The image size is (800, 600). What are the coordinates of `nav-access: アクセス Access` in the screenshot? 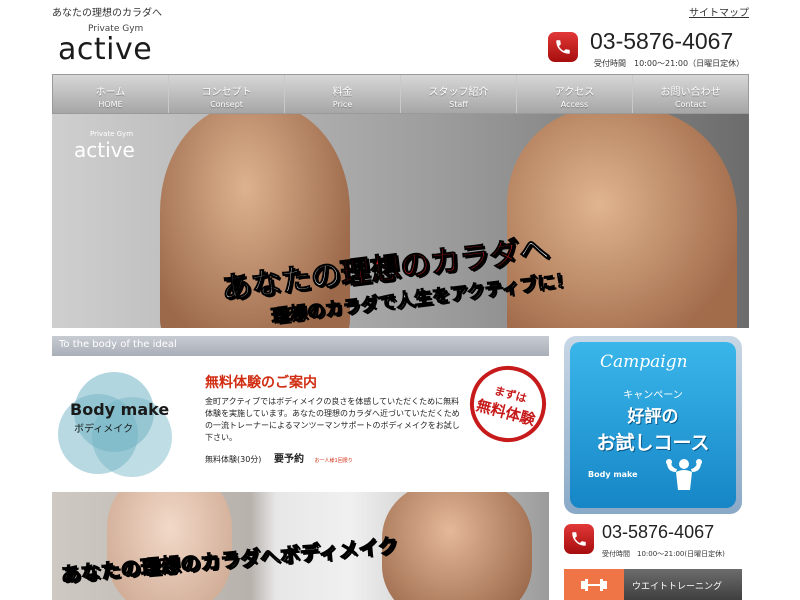 It's located at (575, 94).